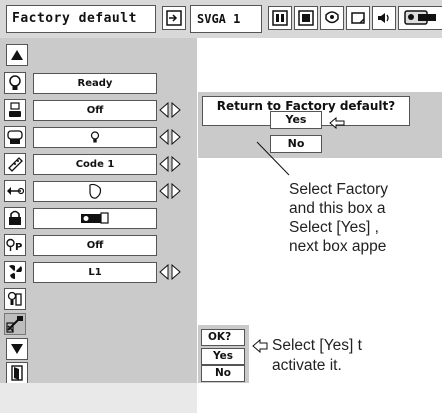 The width and height of the screenshot is (442, 413). What do you see at coordinates (339, 189) in the screenshot?
I see `instruction-line: Select Factory` at bounding box center [339, 189].